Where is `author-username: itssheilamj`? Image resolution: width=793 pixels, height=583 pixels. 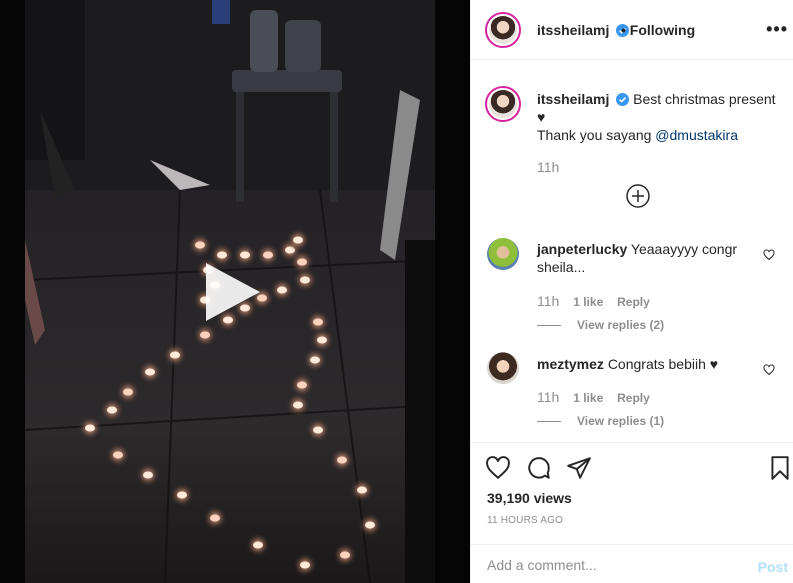
author-username: itssheilamj is located at coordinates (573, 30).